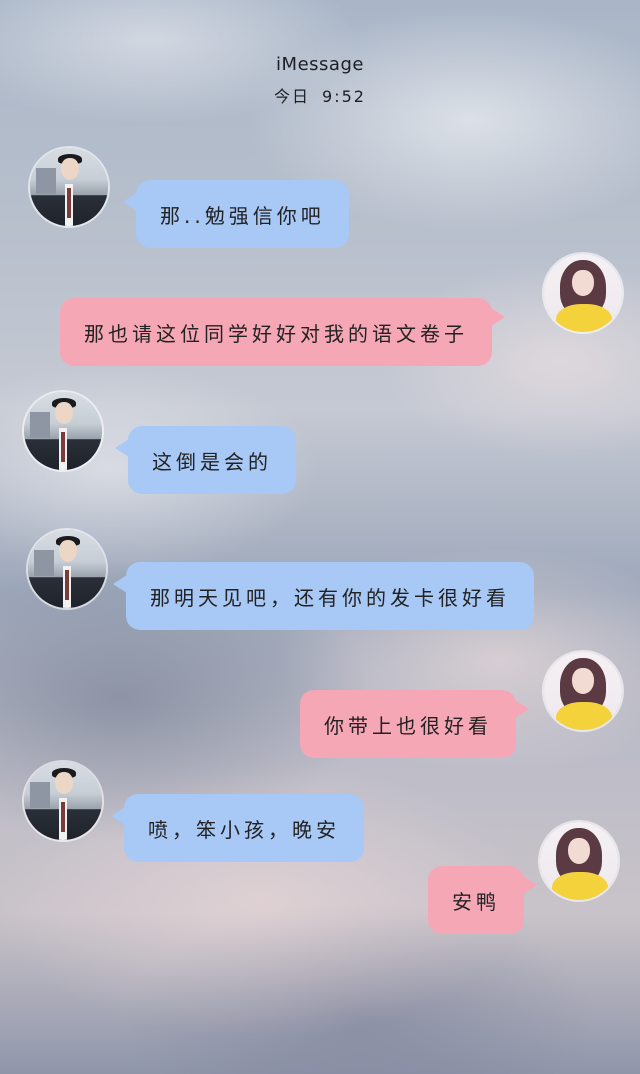 The width and height of the screenshot is (640, 1074). Describe the element at coordinates (323, 596) in the screenshot. I see `incoming-message-bubble: 那明天见吧，还有你的发卡很好看` at that location.